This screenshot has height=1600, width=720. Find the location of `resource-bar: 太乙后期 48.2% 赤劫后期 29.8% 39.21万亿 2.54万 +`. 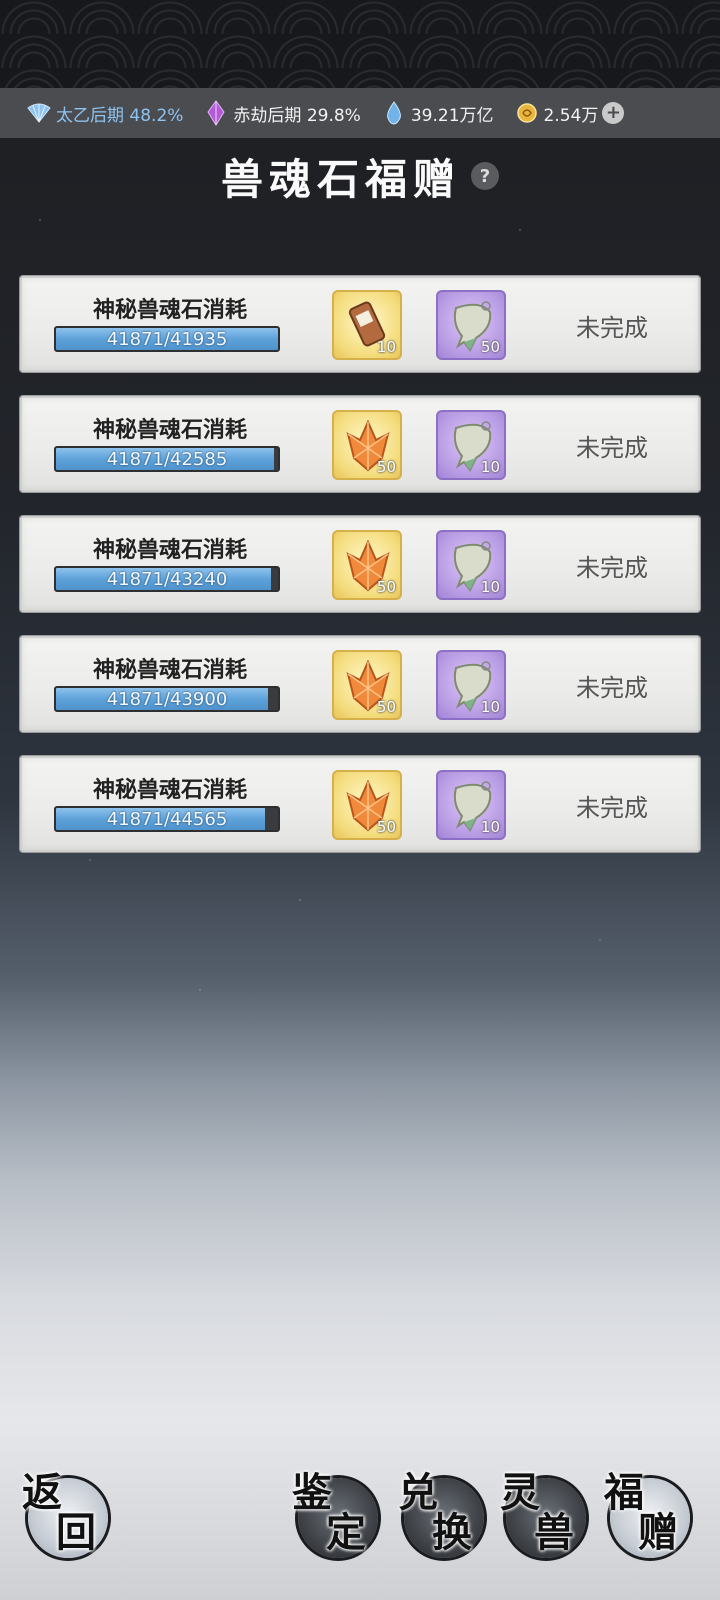

resource-bar: 太乙后期 48.2% 赤劫后期 29.8% 39.21万亿 2.54万 + is located at coordinates (360, 113).